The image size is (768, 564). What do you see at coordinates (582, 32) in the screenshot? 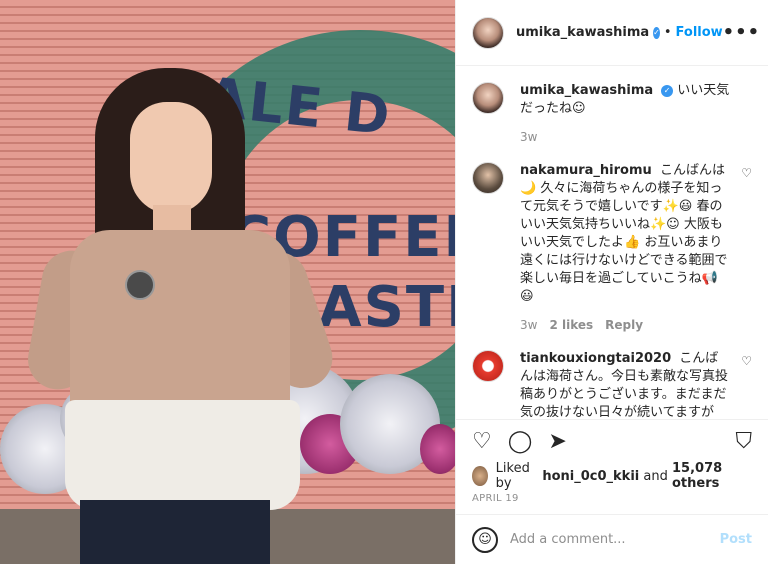
I see `author-username: umika_kawashima` at bounding box center [582, 32].